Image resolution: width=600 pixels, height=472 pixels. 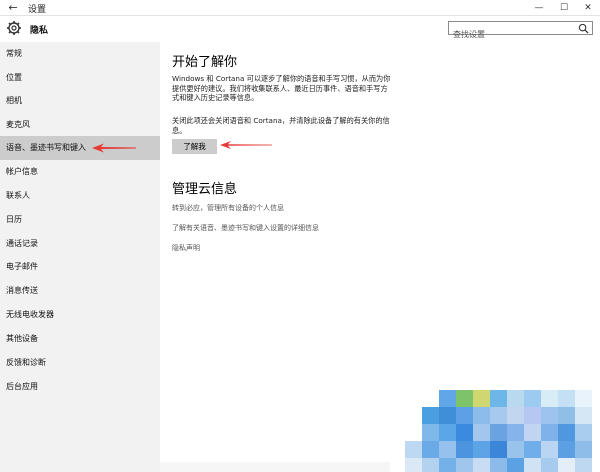 What do you see at coordinates (80, 387) in the screenshot?
I see `sidebar-item-background-apps: 后台应用` at bounding box center [80, 387].